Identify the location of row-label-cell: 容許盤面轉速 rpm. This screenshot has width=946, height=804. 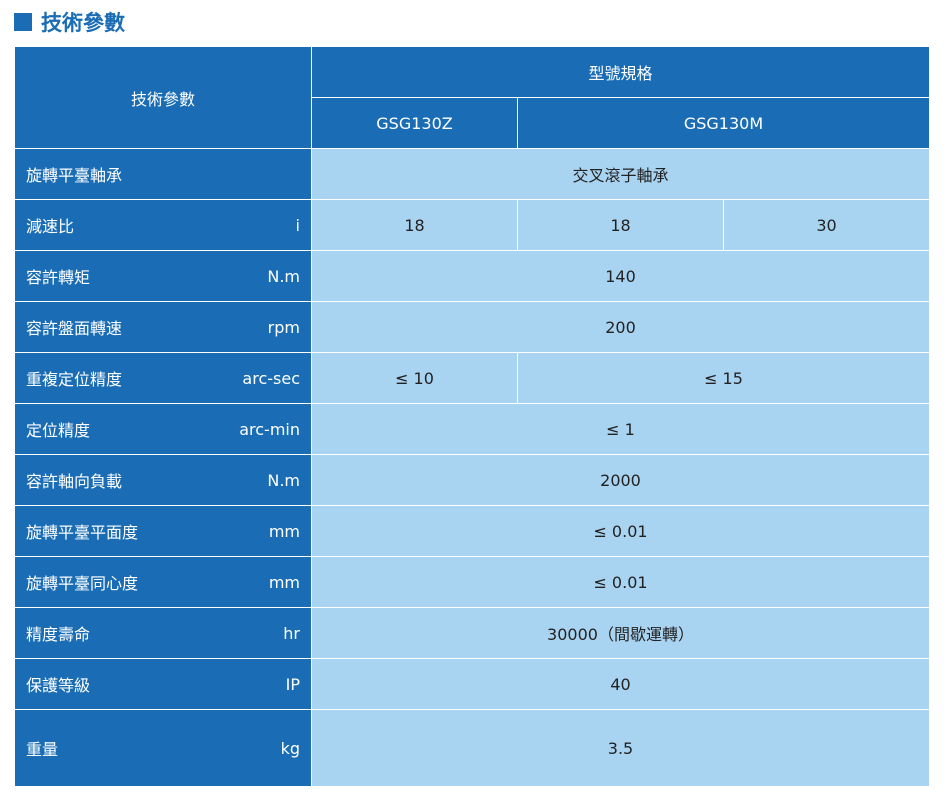
(163, 327).